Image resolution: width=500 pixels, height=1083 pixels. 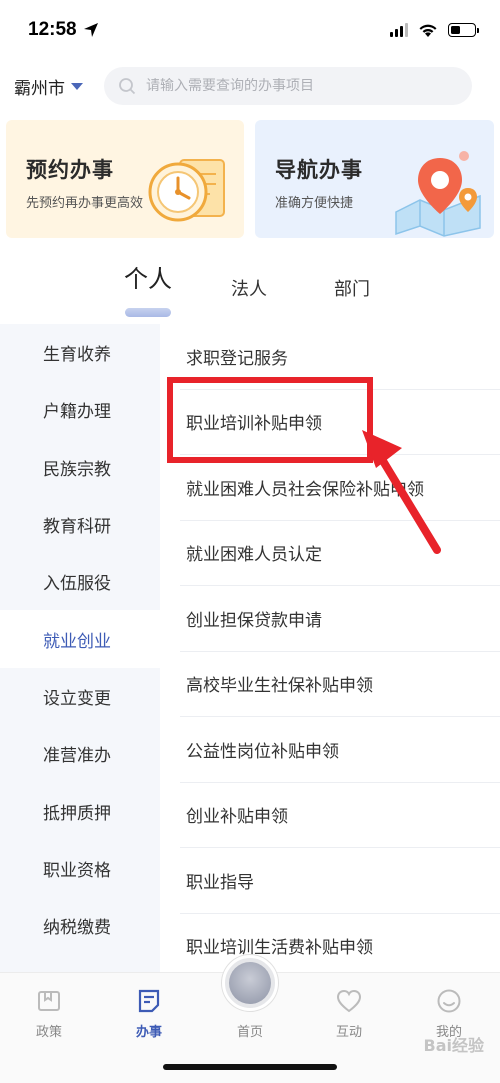 What do you see at coordinates (90, 30) in the screenshot?
I see `location-arrow-icon` at bounding box center [90, 30].